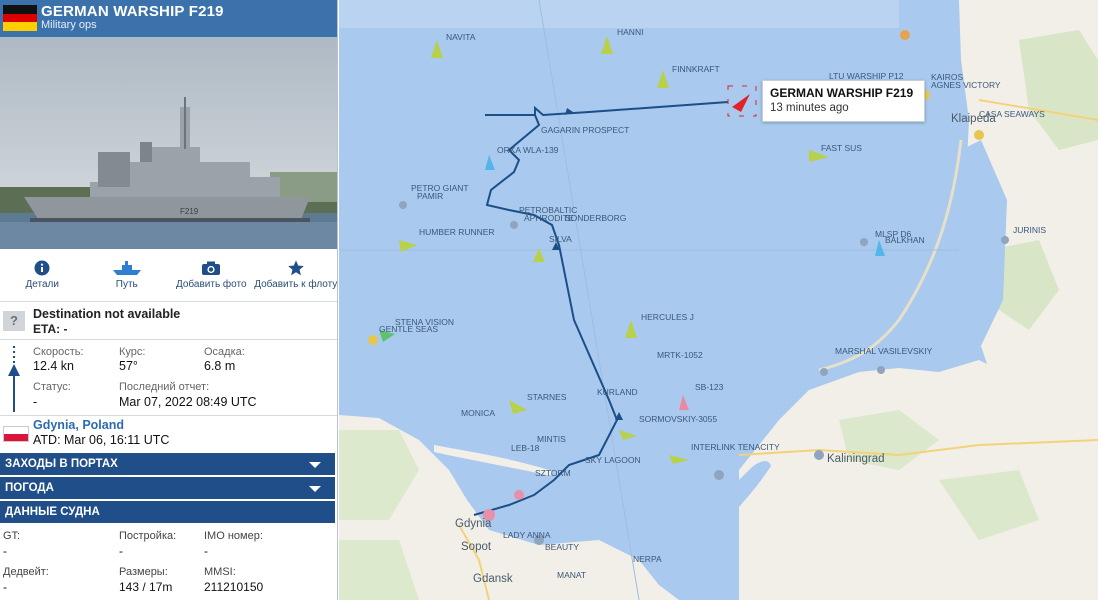 Image resolution: width=1098 pixels, height=600 pixels. Describe the element at coordinates (220, 366) in the screenshot. I see `draught-value: 6.8 m` at that location.